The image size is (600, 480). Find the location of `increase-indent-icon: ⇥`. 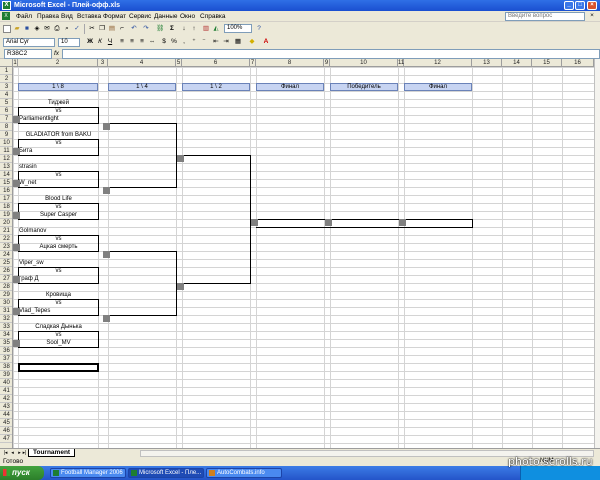

increase-indent-icon: ⇥ is located at coordinates (226, 42).